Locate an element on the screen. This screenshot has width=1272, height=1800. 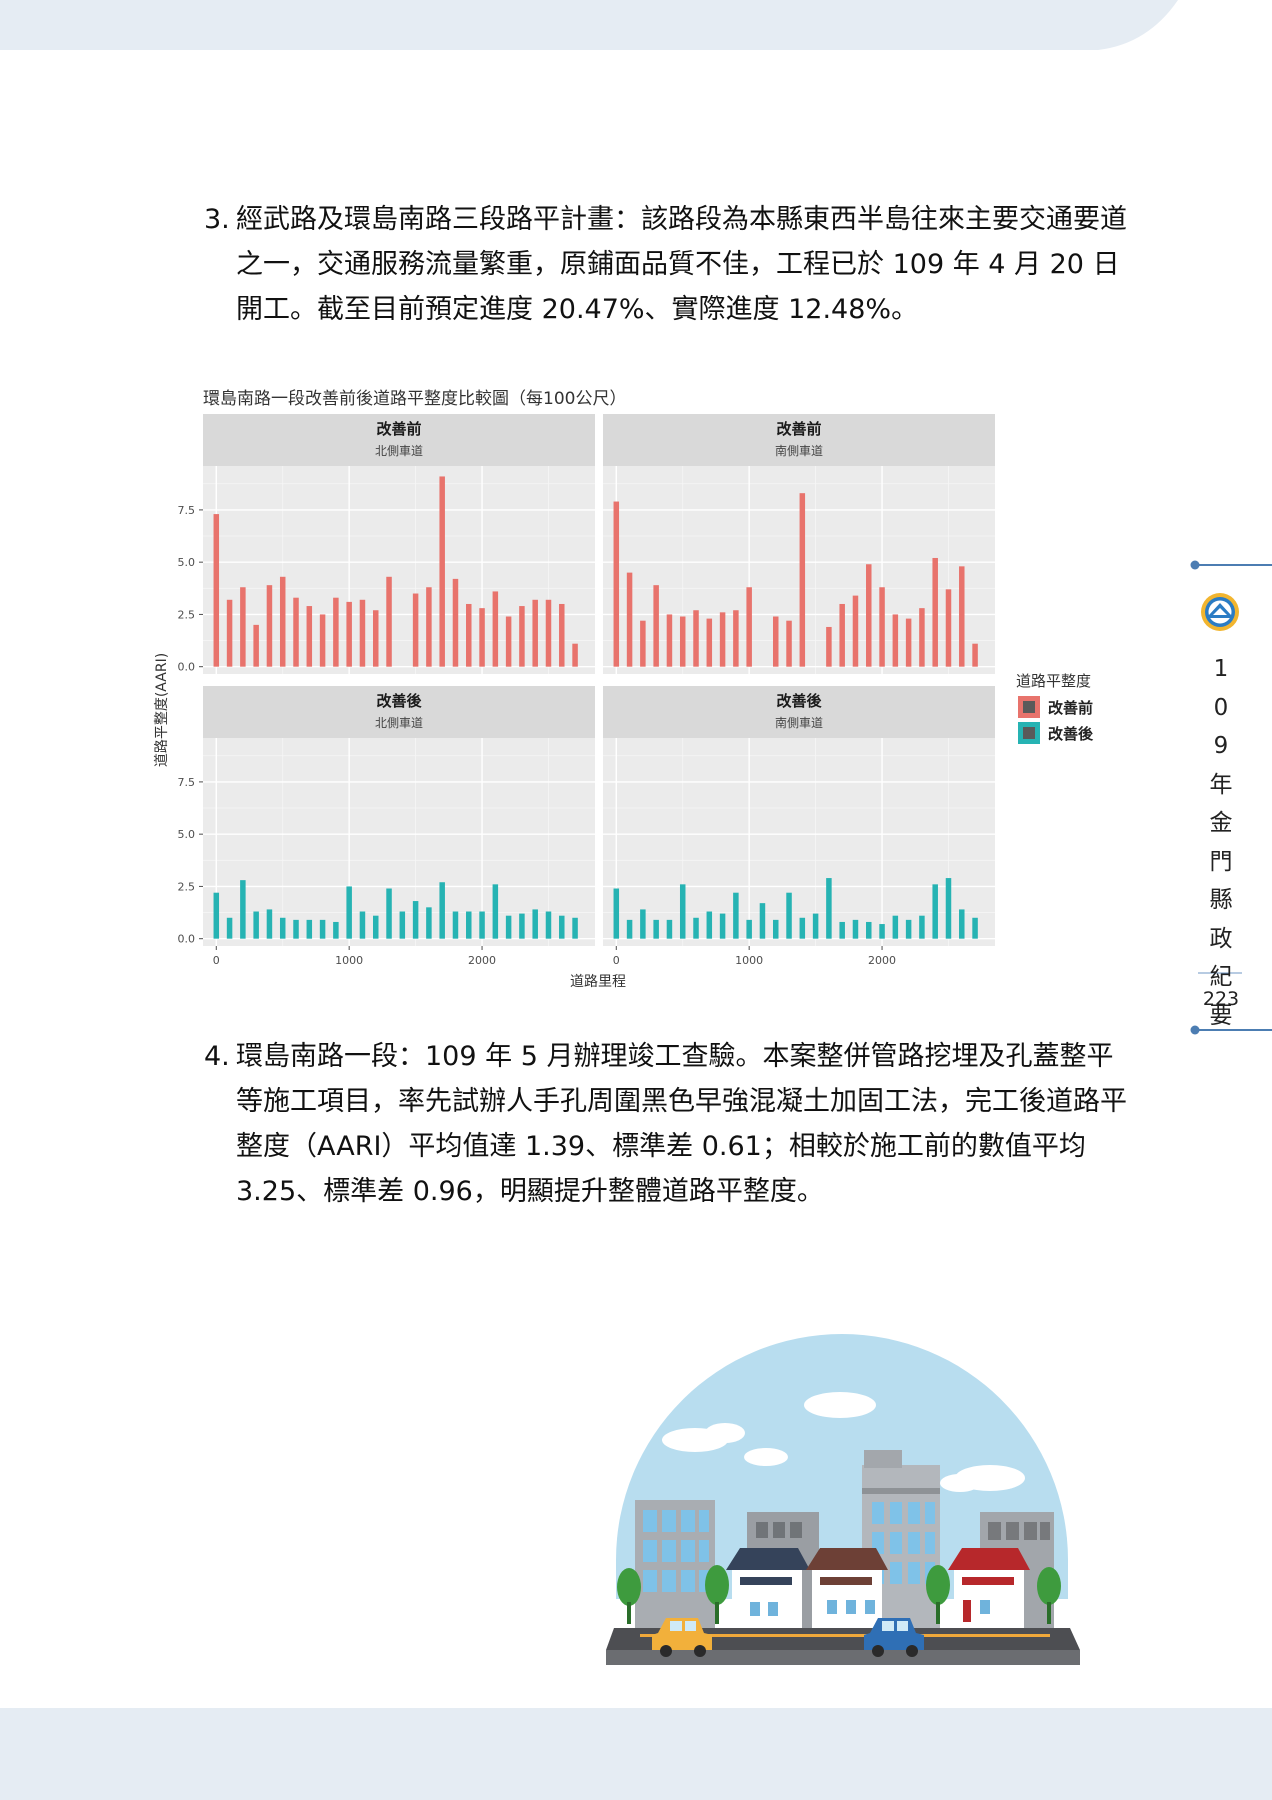
chart-x-axis-label: 道路里程 is located at coordinates (598, 982).